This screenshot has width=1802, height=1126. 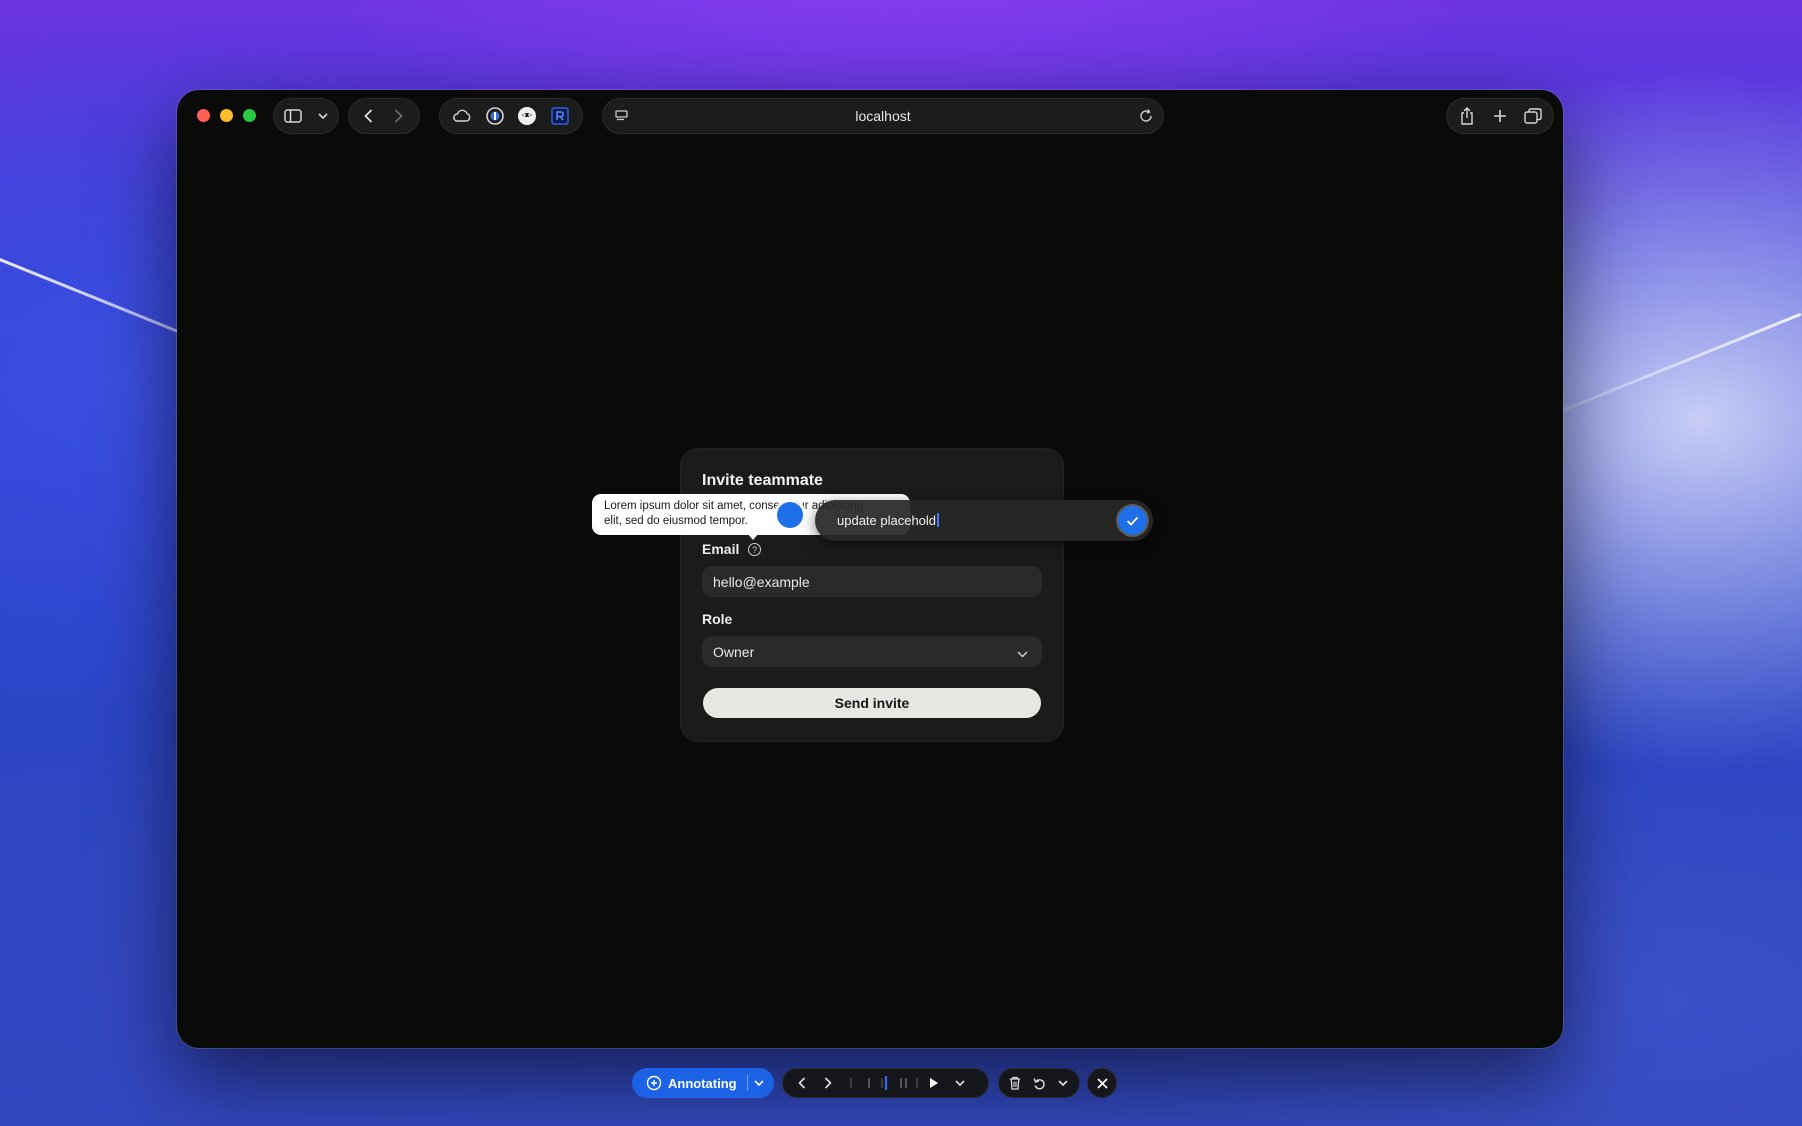 What do you see at coordinates (754, 549) in the screenshot?
I see `help-icon: ?` at bounding box center [754, 549].